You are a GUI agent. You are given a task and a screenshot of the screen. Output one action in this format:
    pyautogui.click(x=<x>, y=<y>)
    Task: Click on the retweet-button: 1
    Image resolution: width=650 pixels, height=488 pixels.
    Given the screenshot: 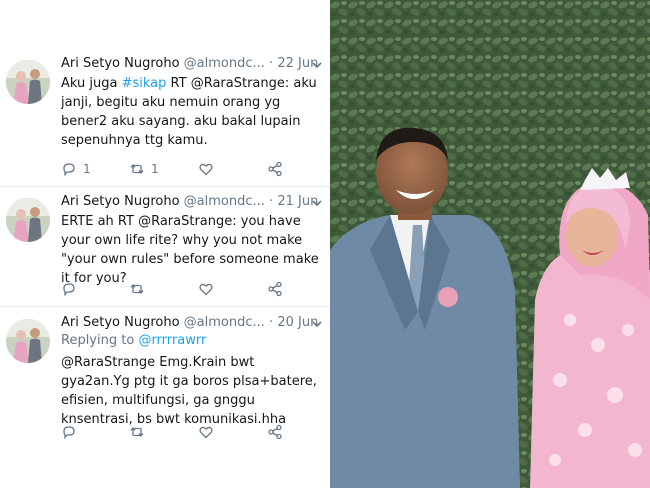 What is the action you would take?
    pyautogui.click(x=144, y=169)
    